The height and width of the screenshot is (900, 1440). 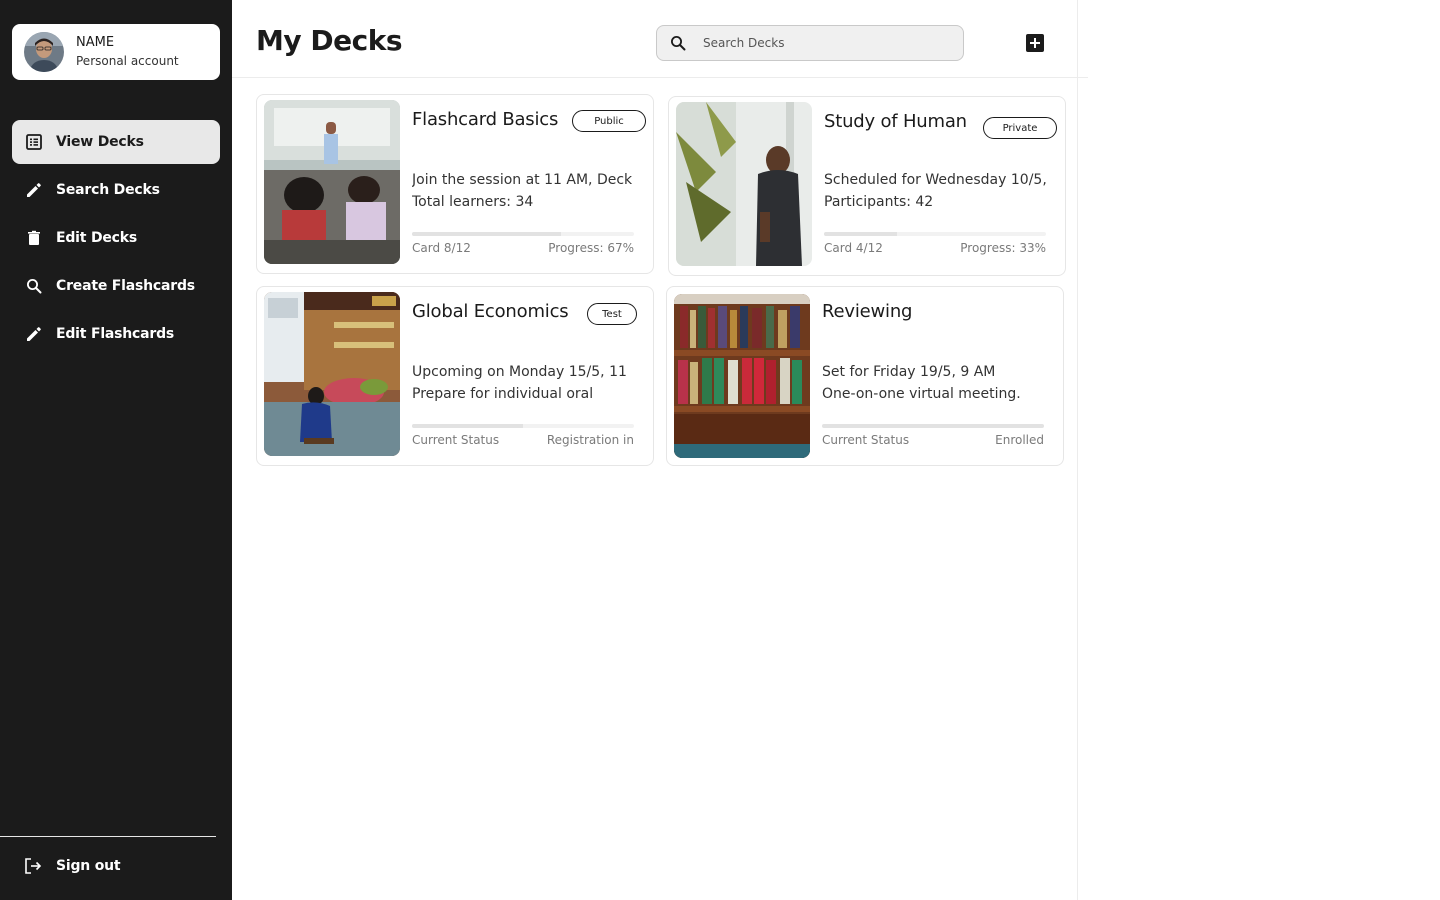 I want to click on sidebar-item-edit-flashcards: Edit Flashcards, so click(x=116, y=334).